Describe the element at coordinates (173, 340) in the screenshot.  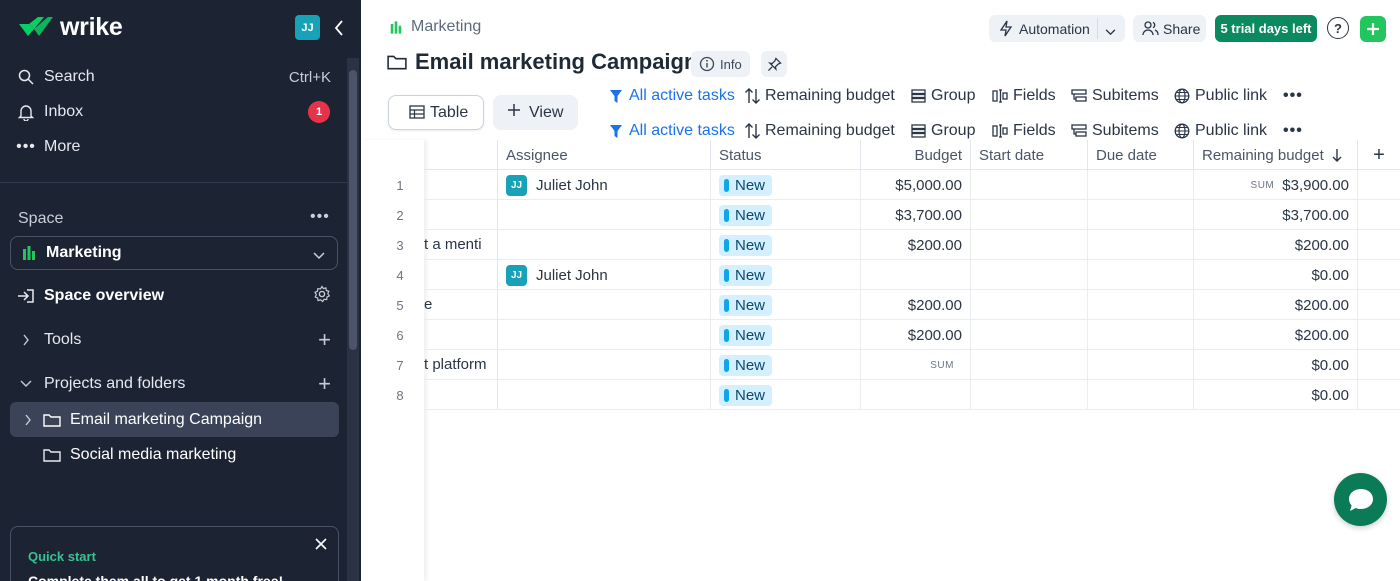
I see `sidebar-tools: Tools +` at that location.